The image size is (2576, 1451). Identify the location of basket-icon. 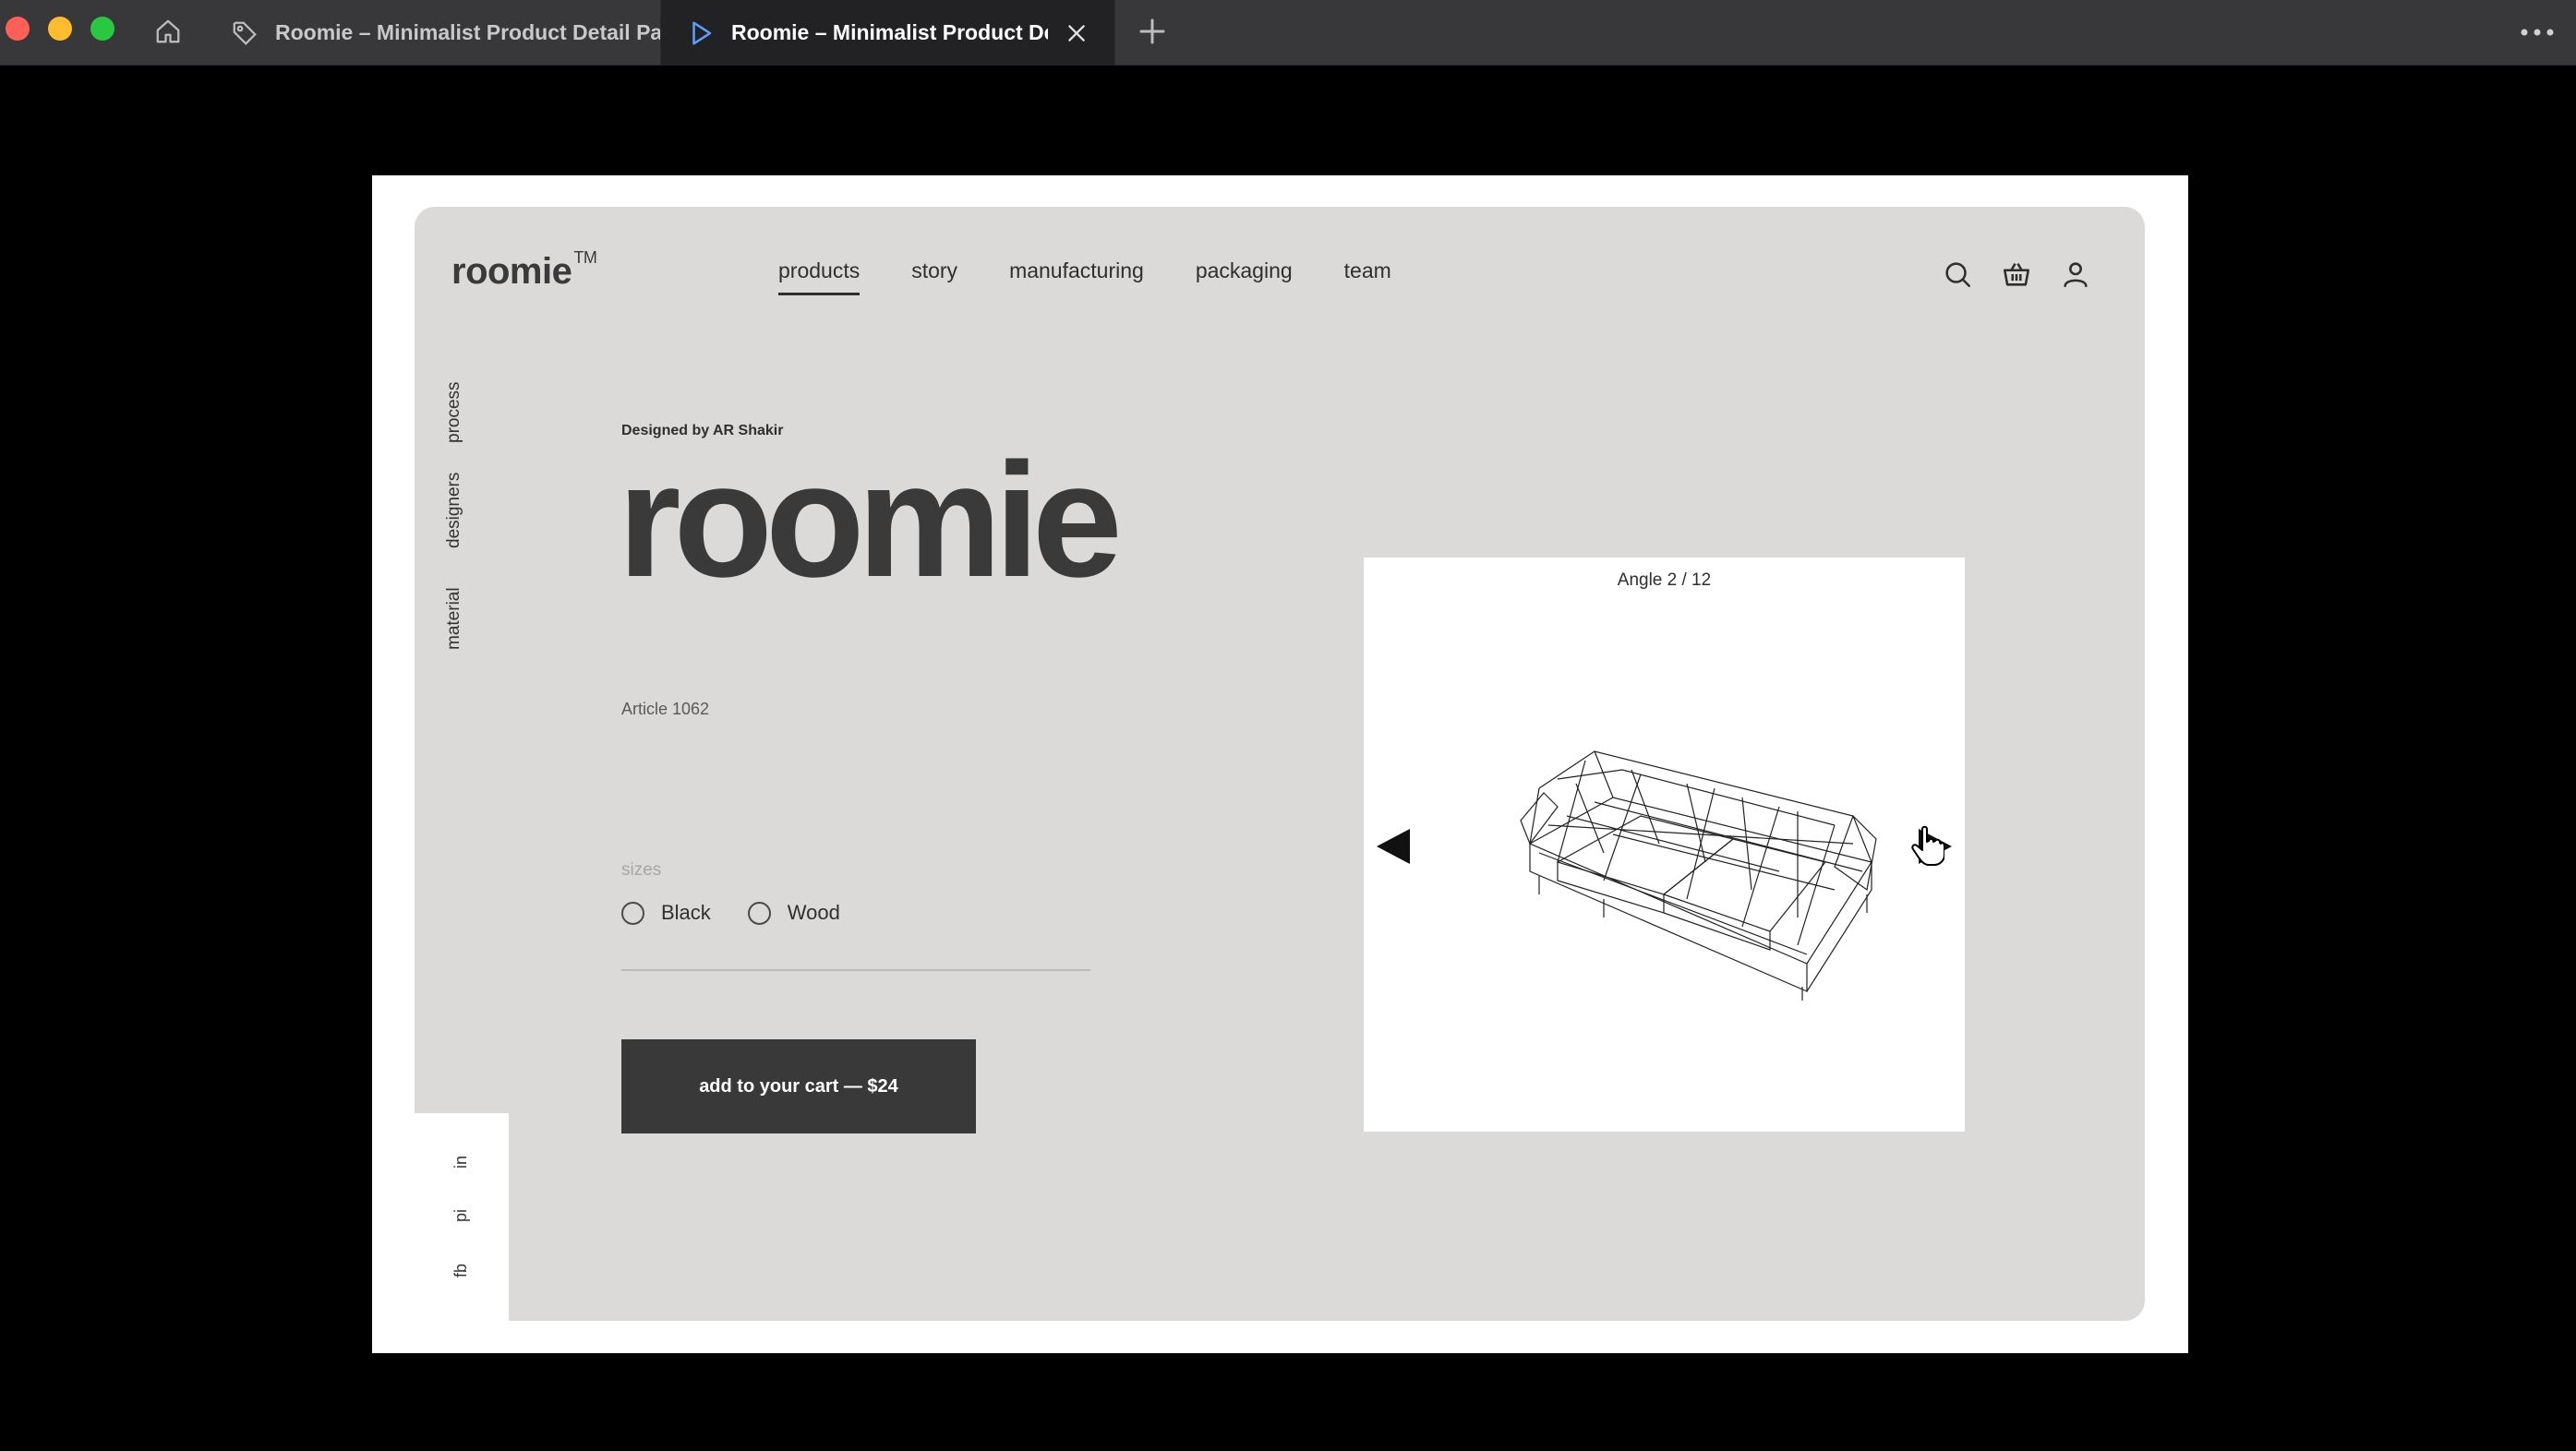
(2016, 274).